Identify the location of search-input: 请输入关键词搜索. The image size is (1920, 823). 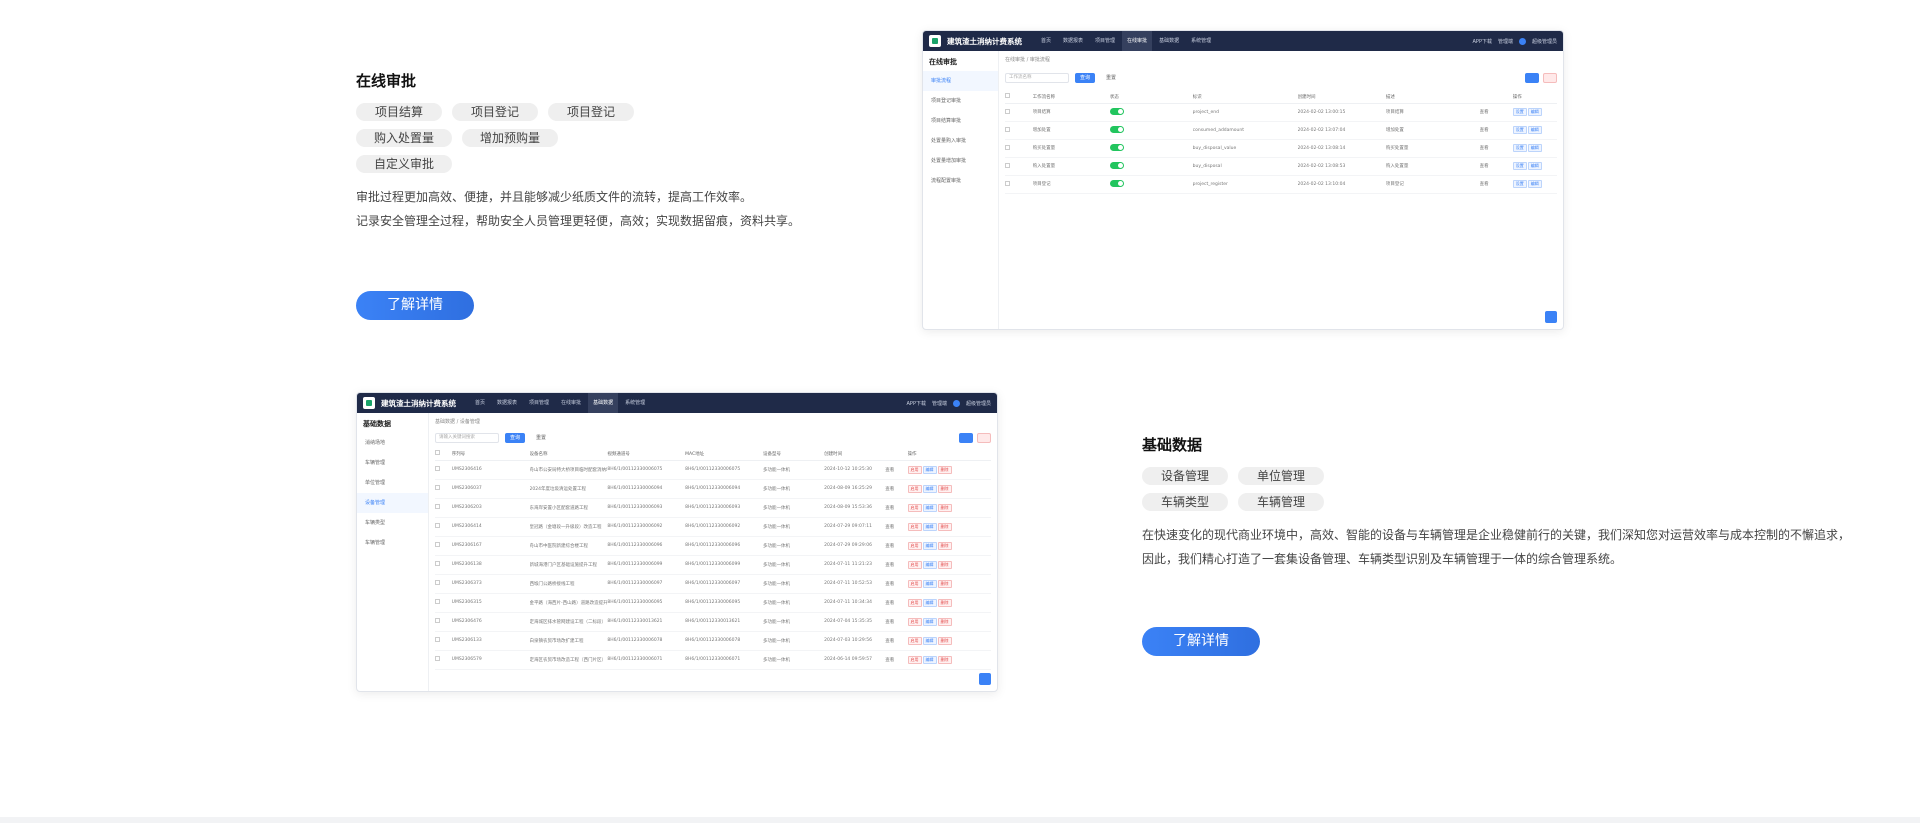
(467, 438).